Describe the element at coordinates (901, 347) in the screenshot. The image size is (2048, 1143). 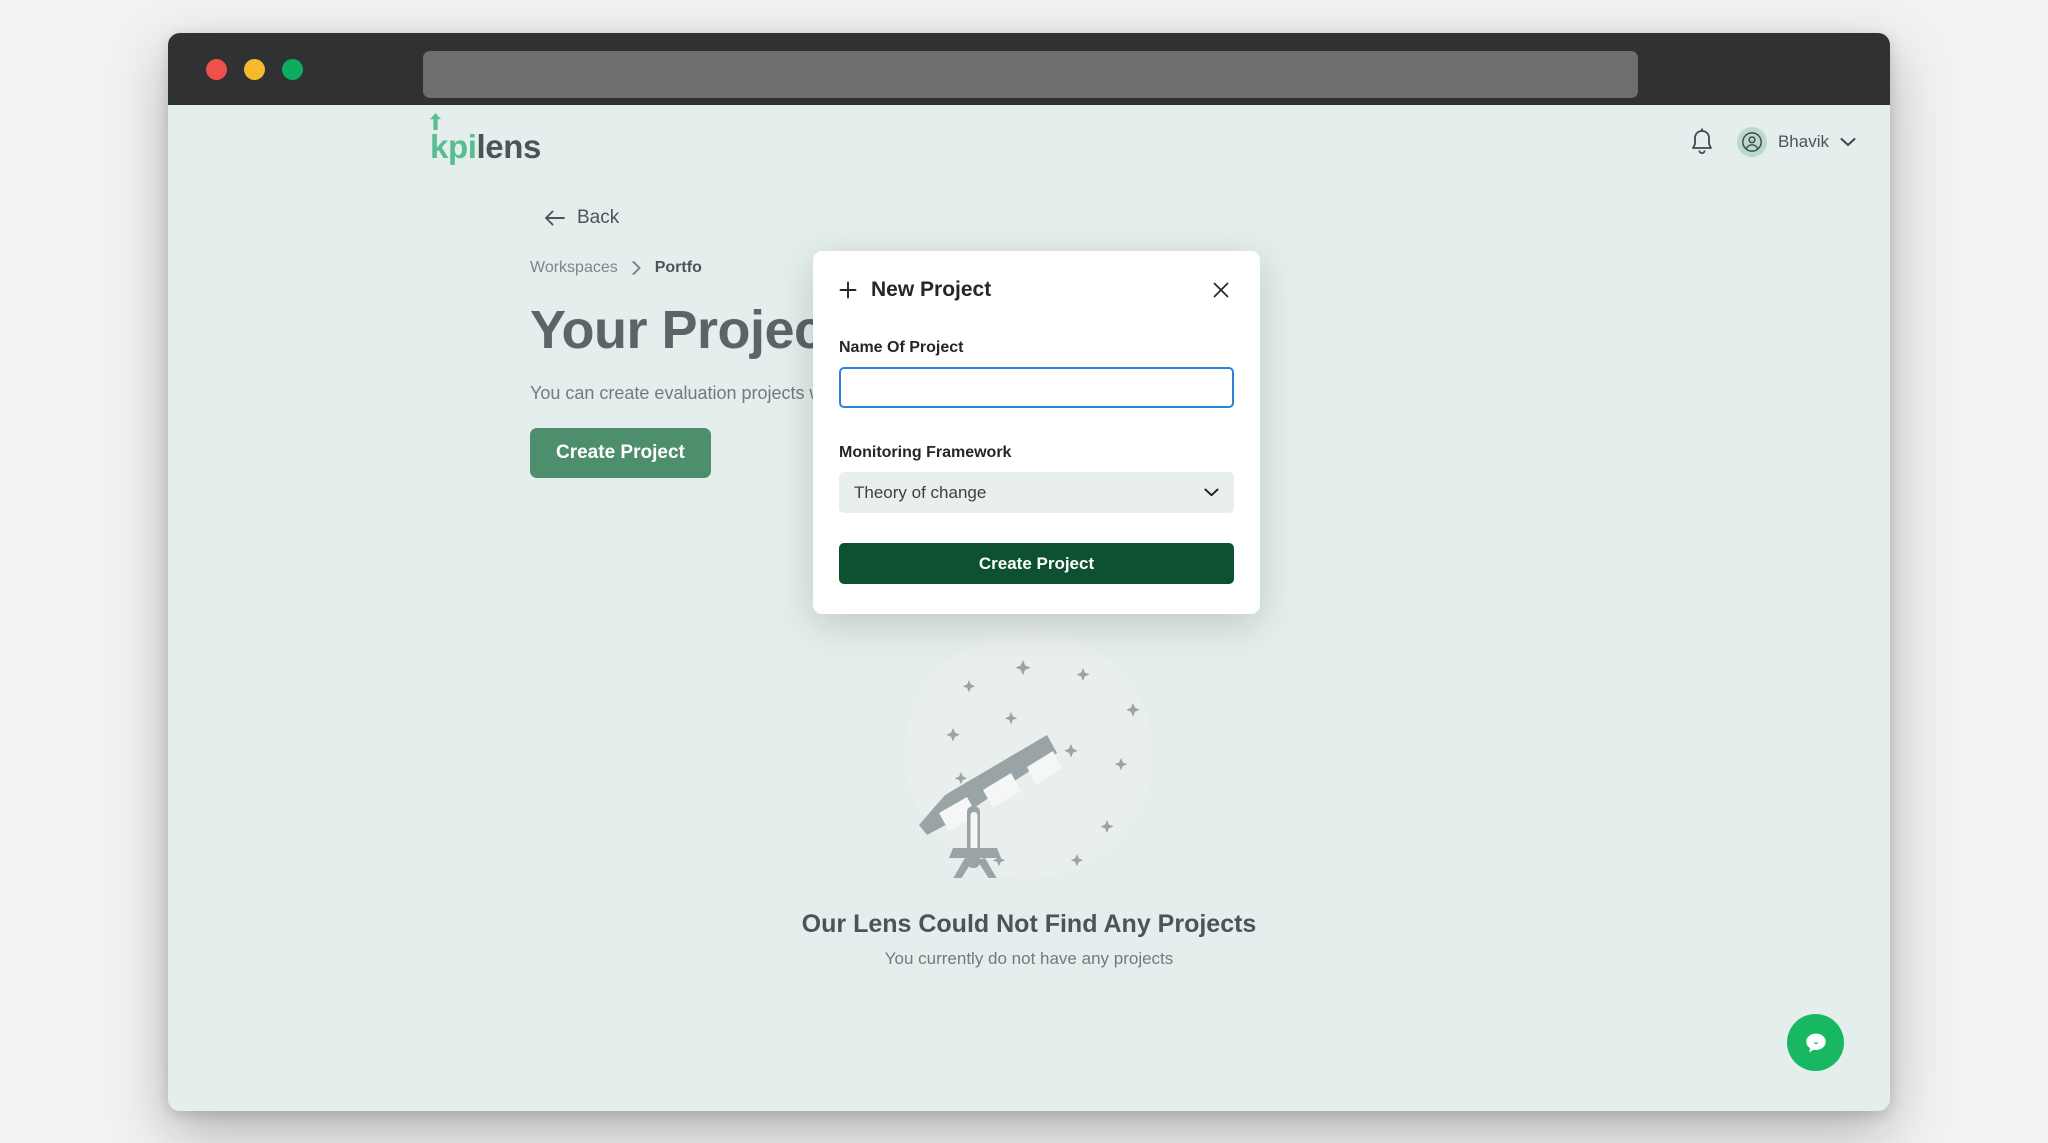
I see `project-name-label: Name Of Project` at that location.